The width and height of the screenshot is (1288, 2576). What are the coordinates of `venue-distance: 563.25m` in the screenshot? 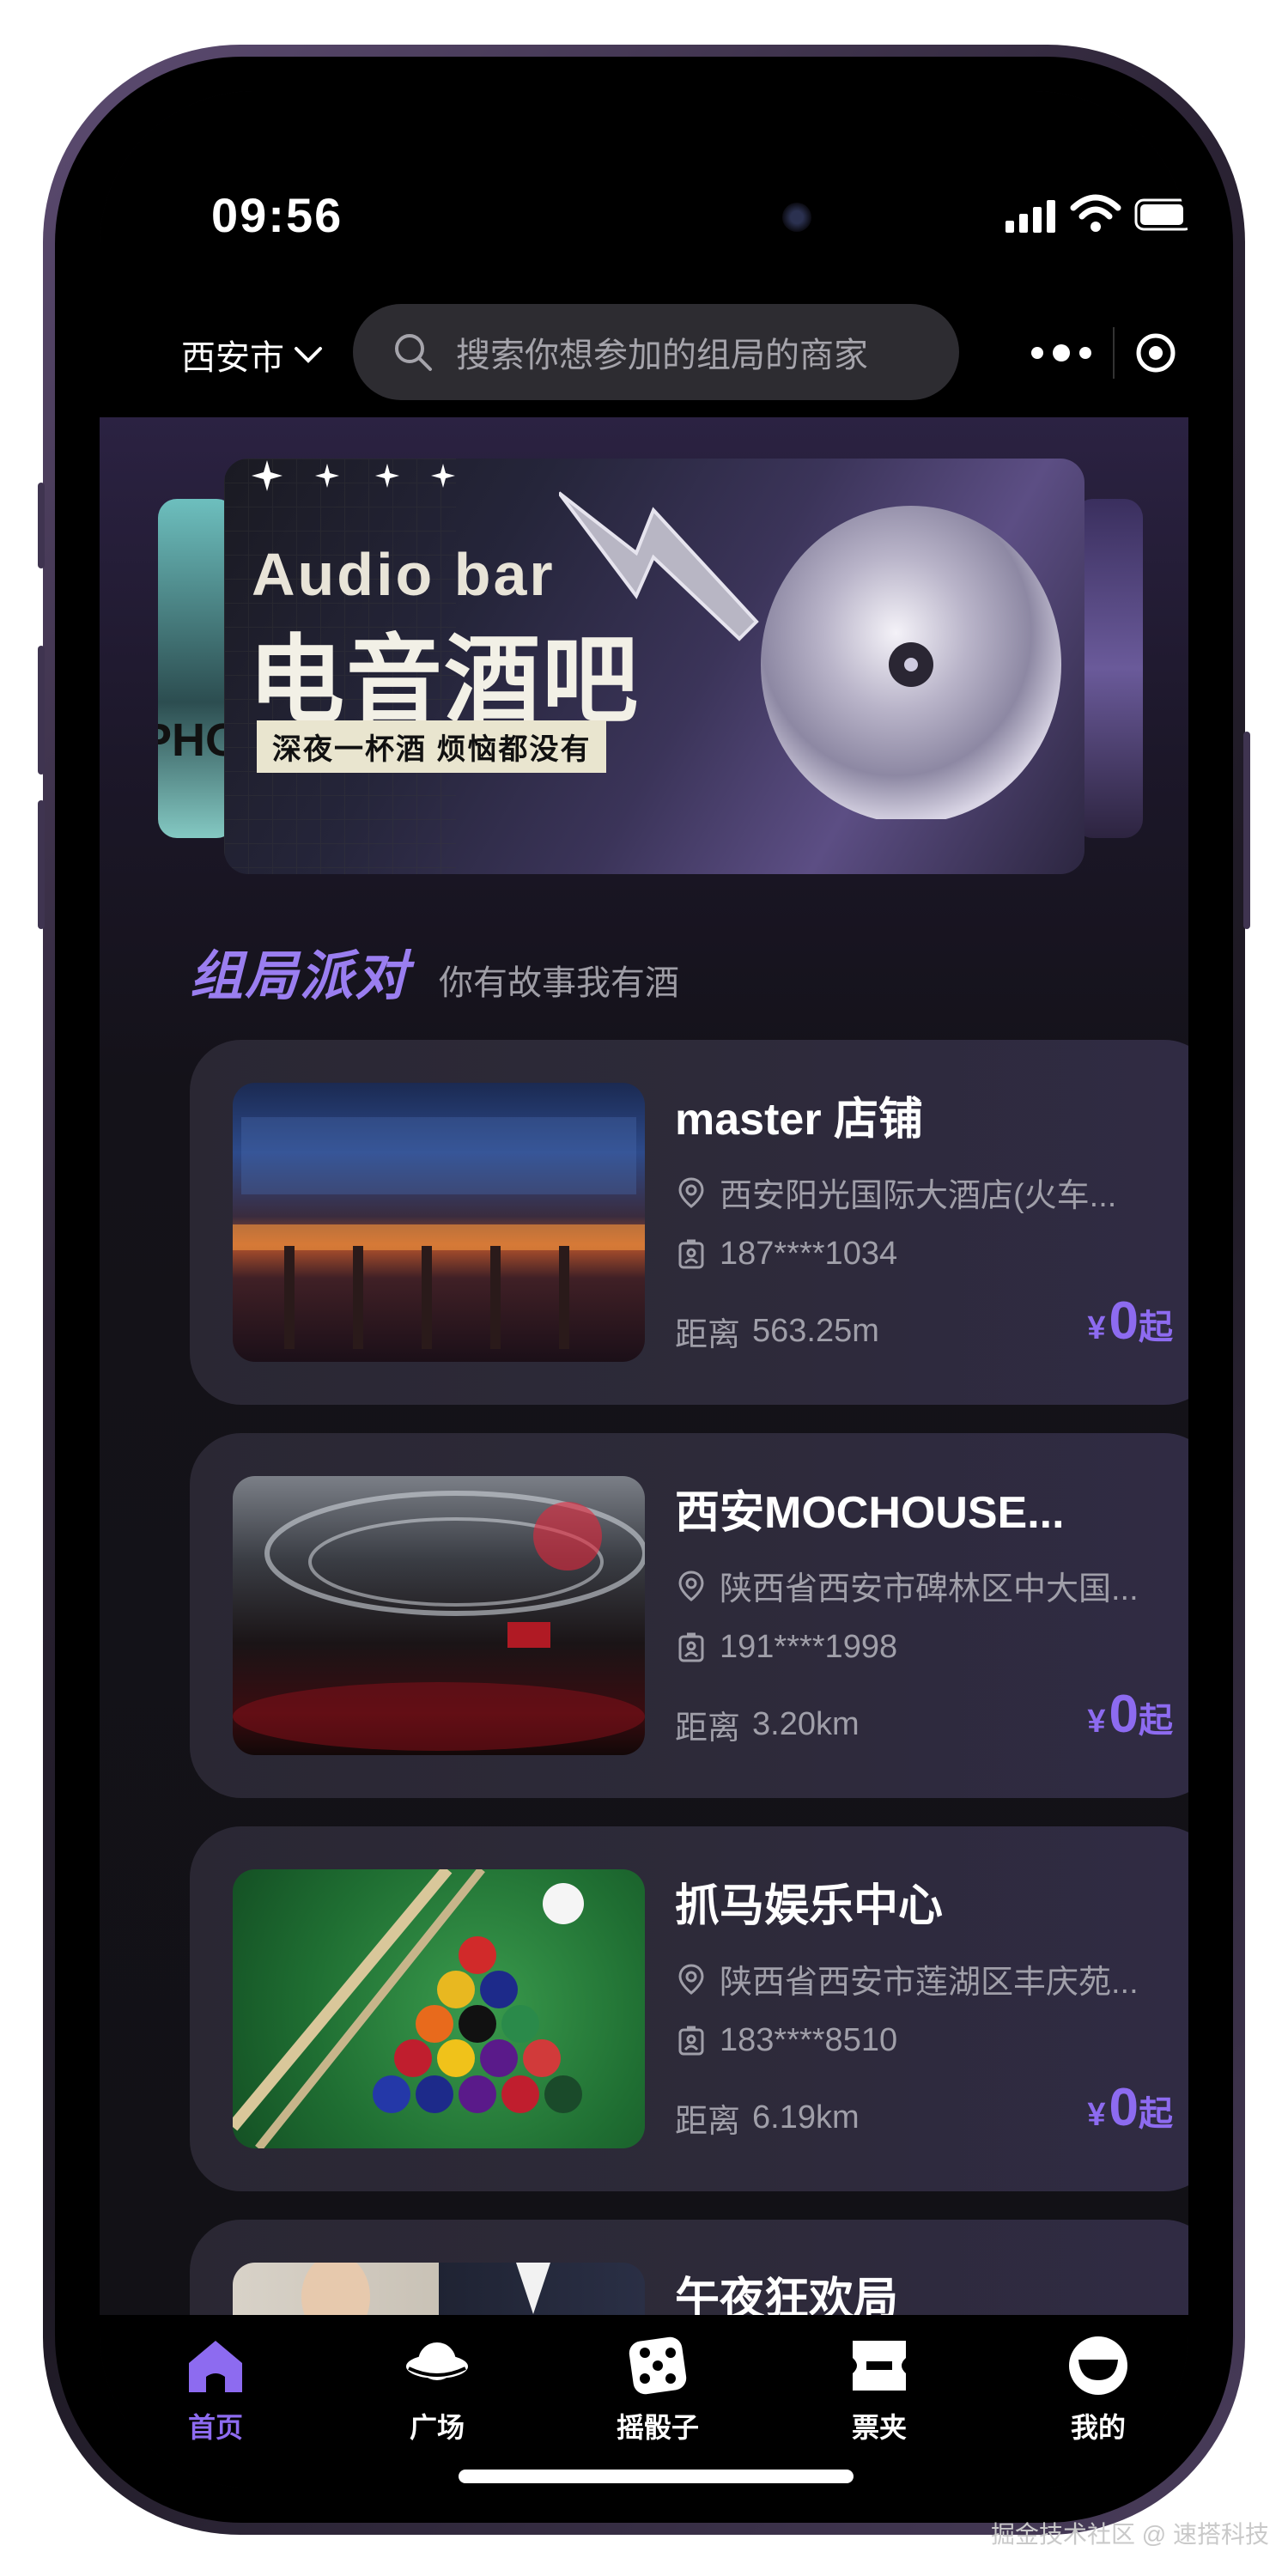 It's located at (815, 1331).